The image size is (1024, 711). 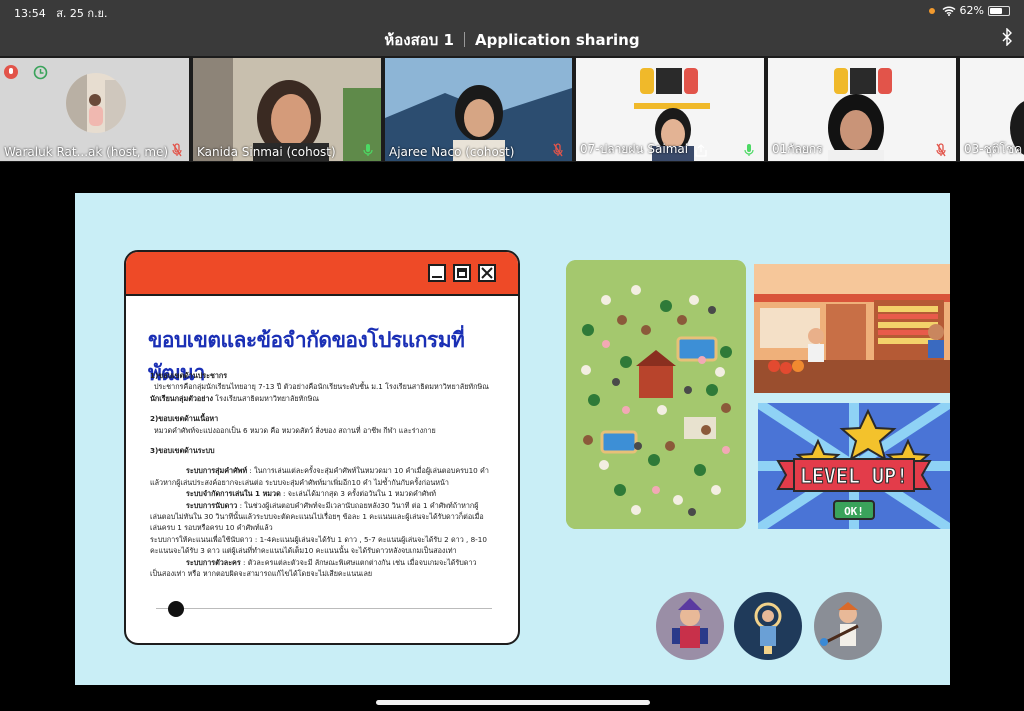 What do you see at coordinates (971, 10) in the screenshot?
I see `battery-percent: 62%` at bounding box center [971, 10].